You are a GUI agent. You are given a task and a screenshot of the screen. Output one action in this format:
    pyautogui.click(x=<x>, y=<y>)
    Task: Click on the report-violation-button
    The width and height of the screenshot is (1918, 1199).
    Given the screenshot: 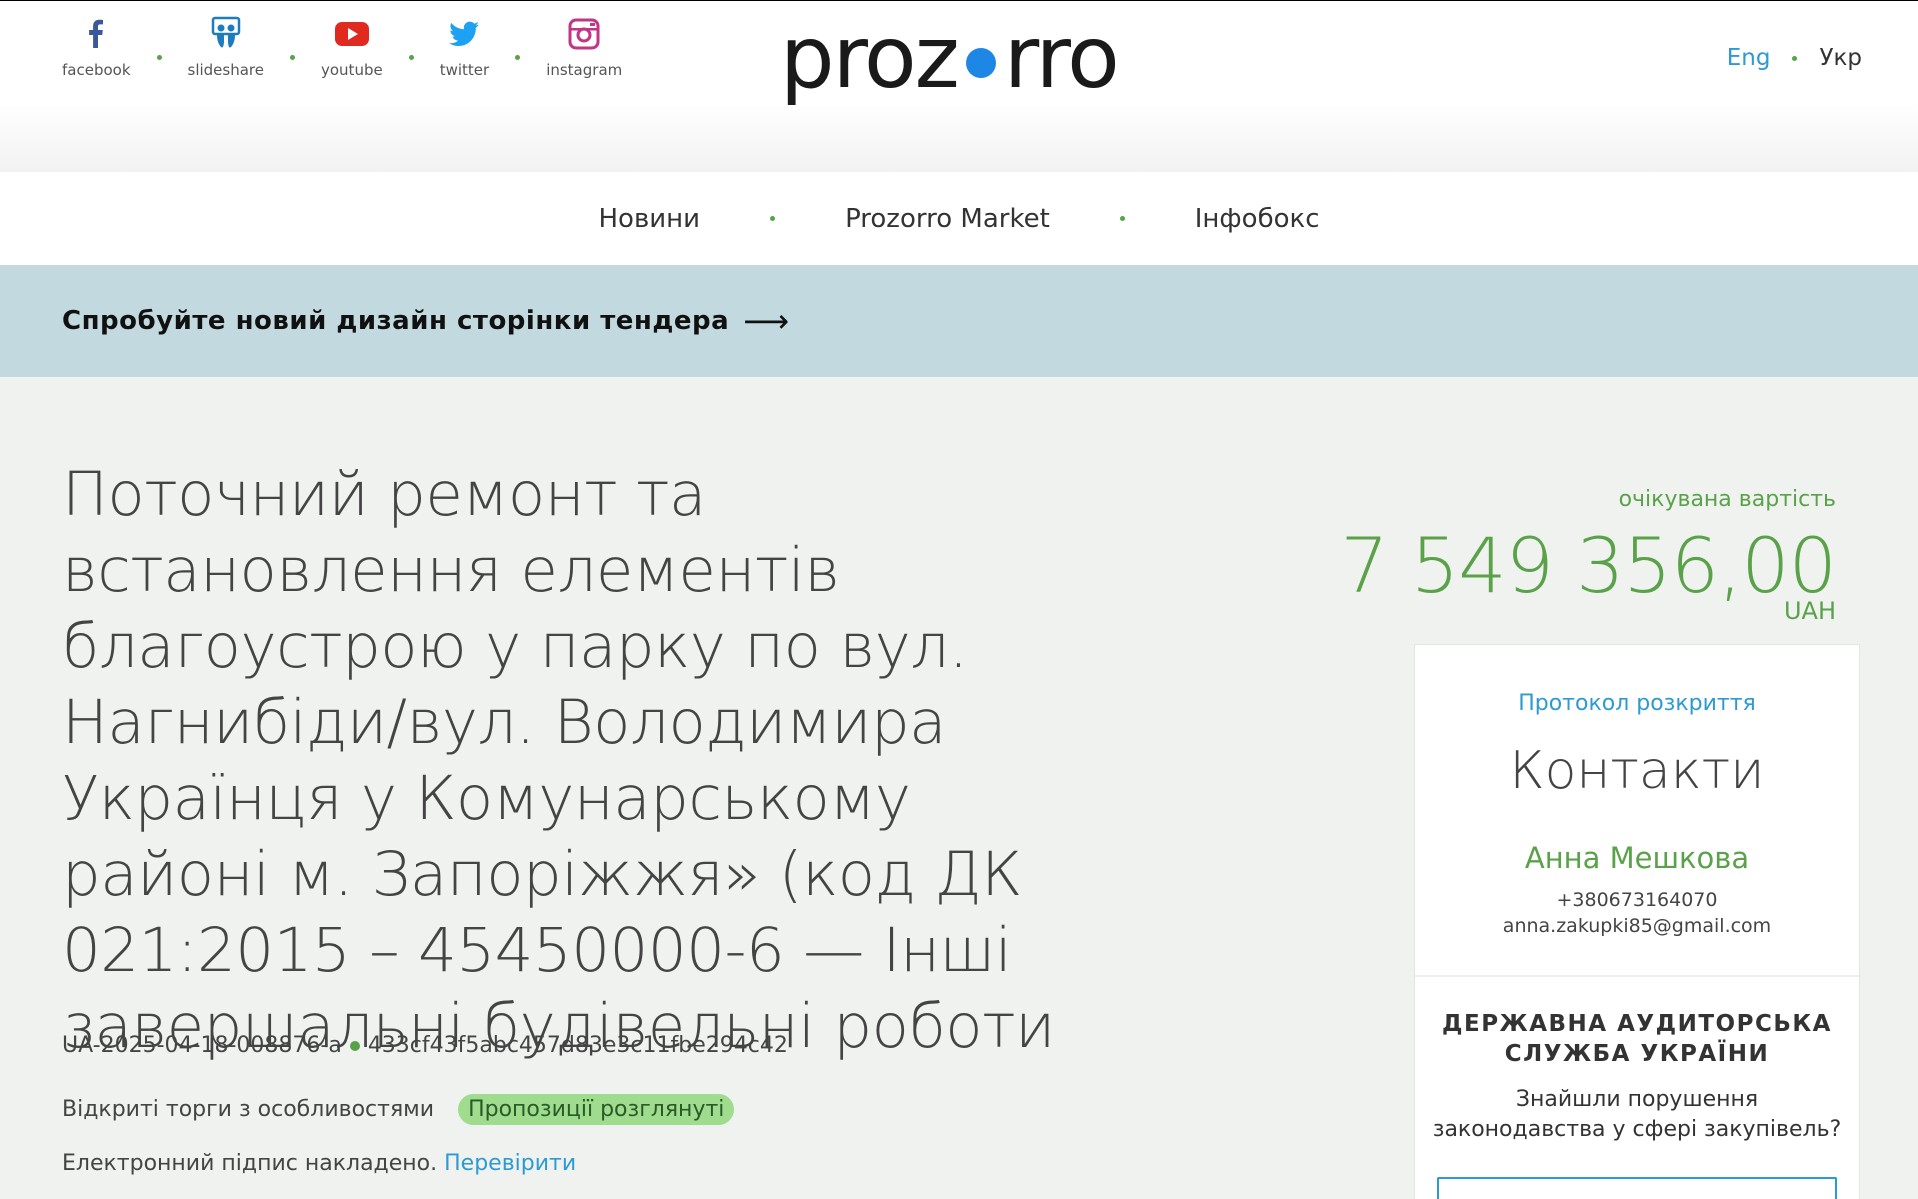 What is the action you would take?
    pyautogui.click(x=1637, y=1188)
    